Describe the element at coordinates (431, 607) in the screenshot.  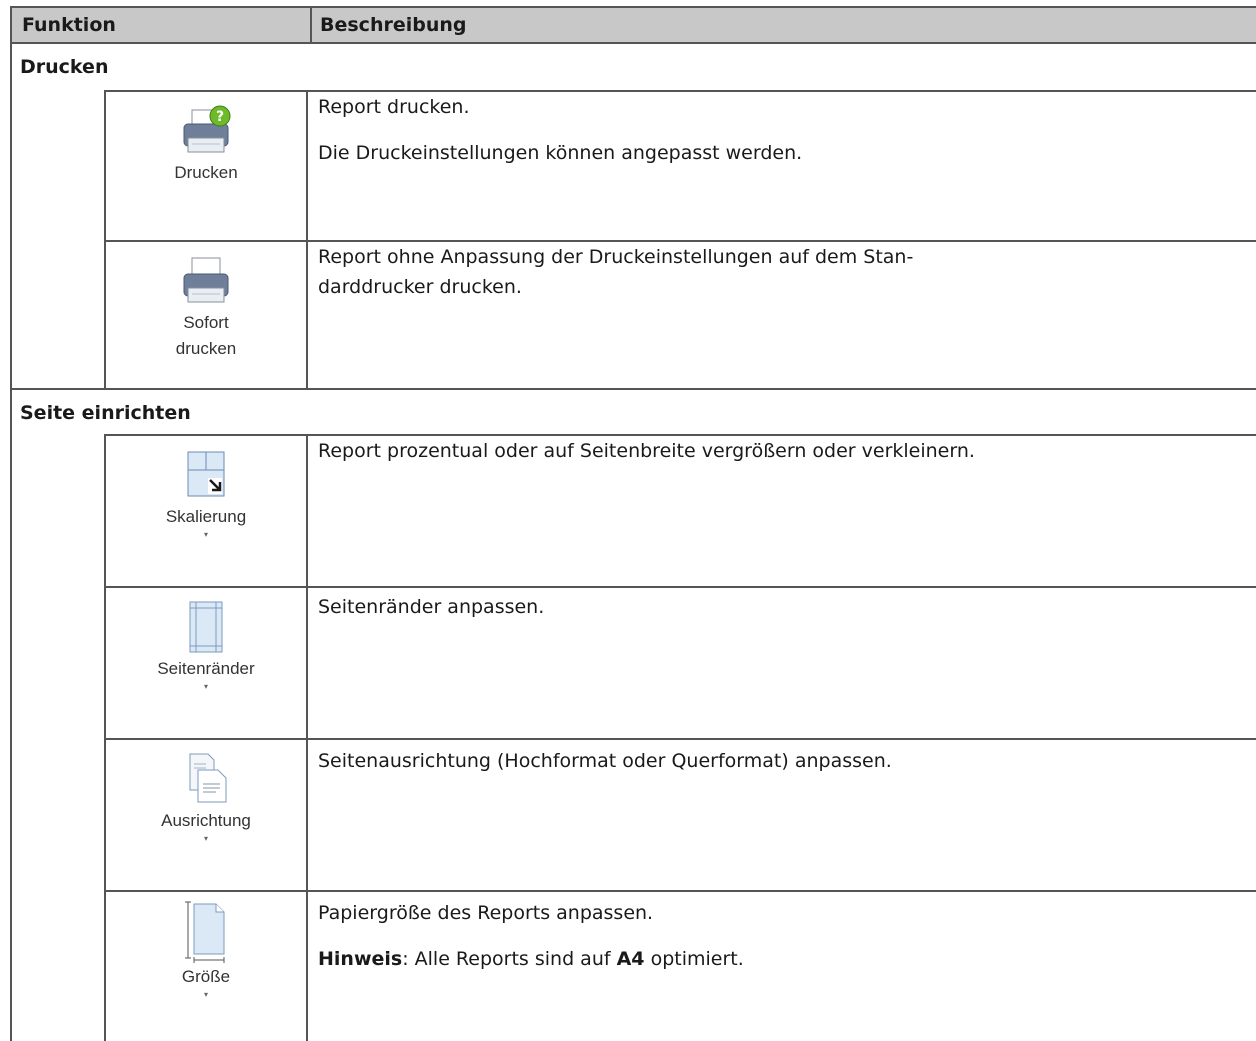
I see `seitenraender-description: Seitenränder anpassen.` at that location.